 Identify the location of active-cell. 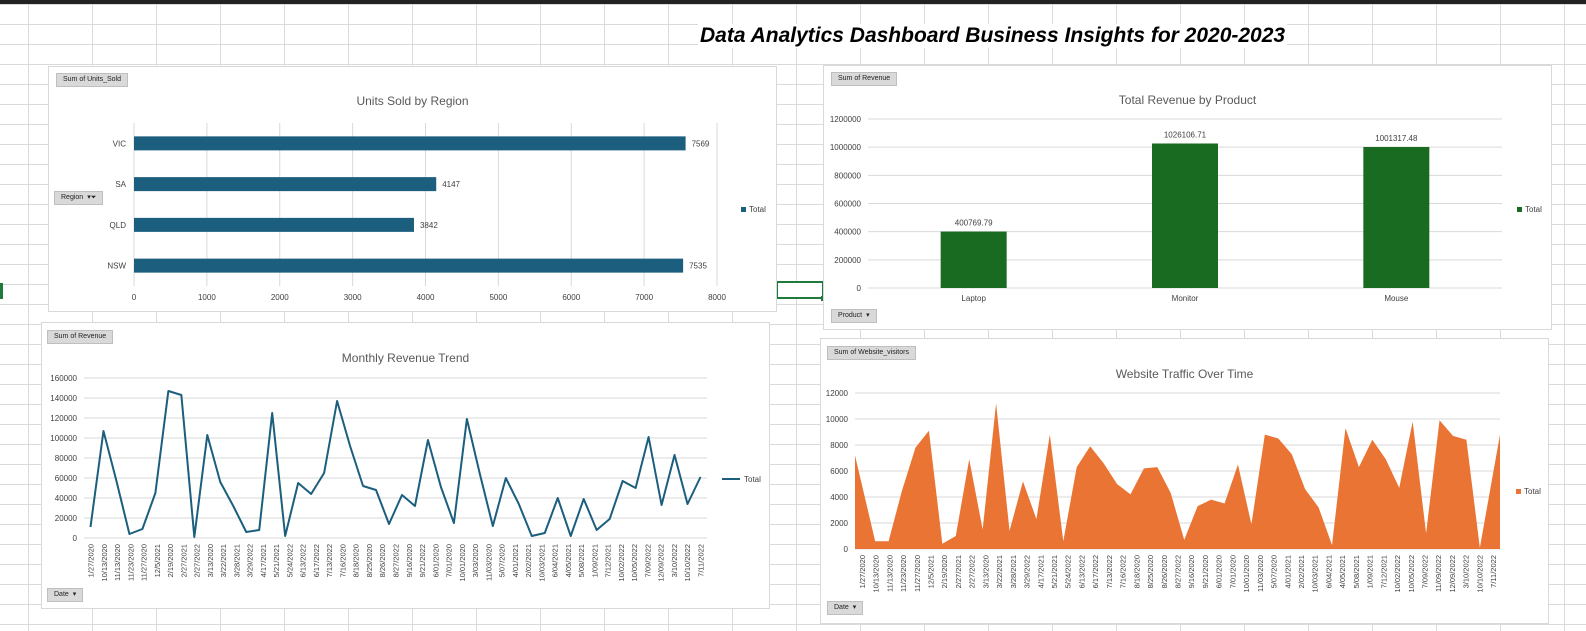
(801, 291).